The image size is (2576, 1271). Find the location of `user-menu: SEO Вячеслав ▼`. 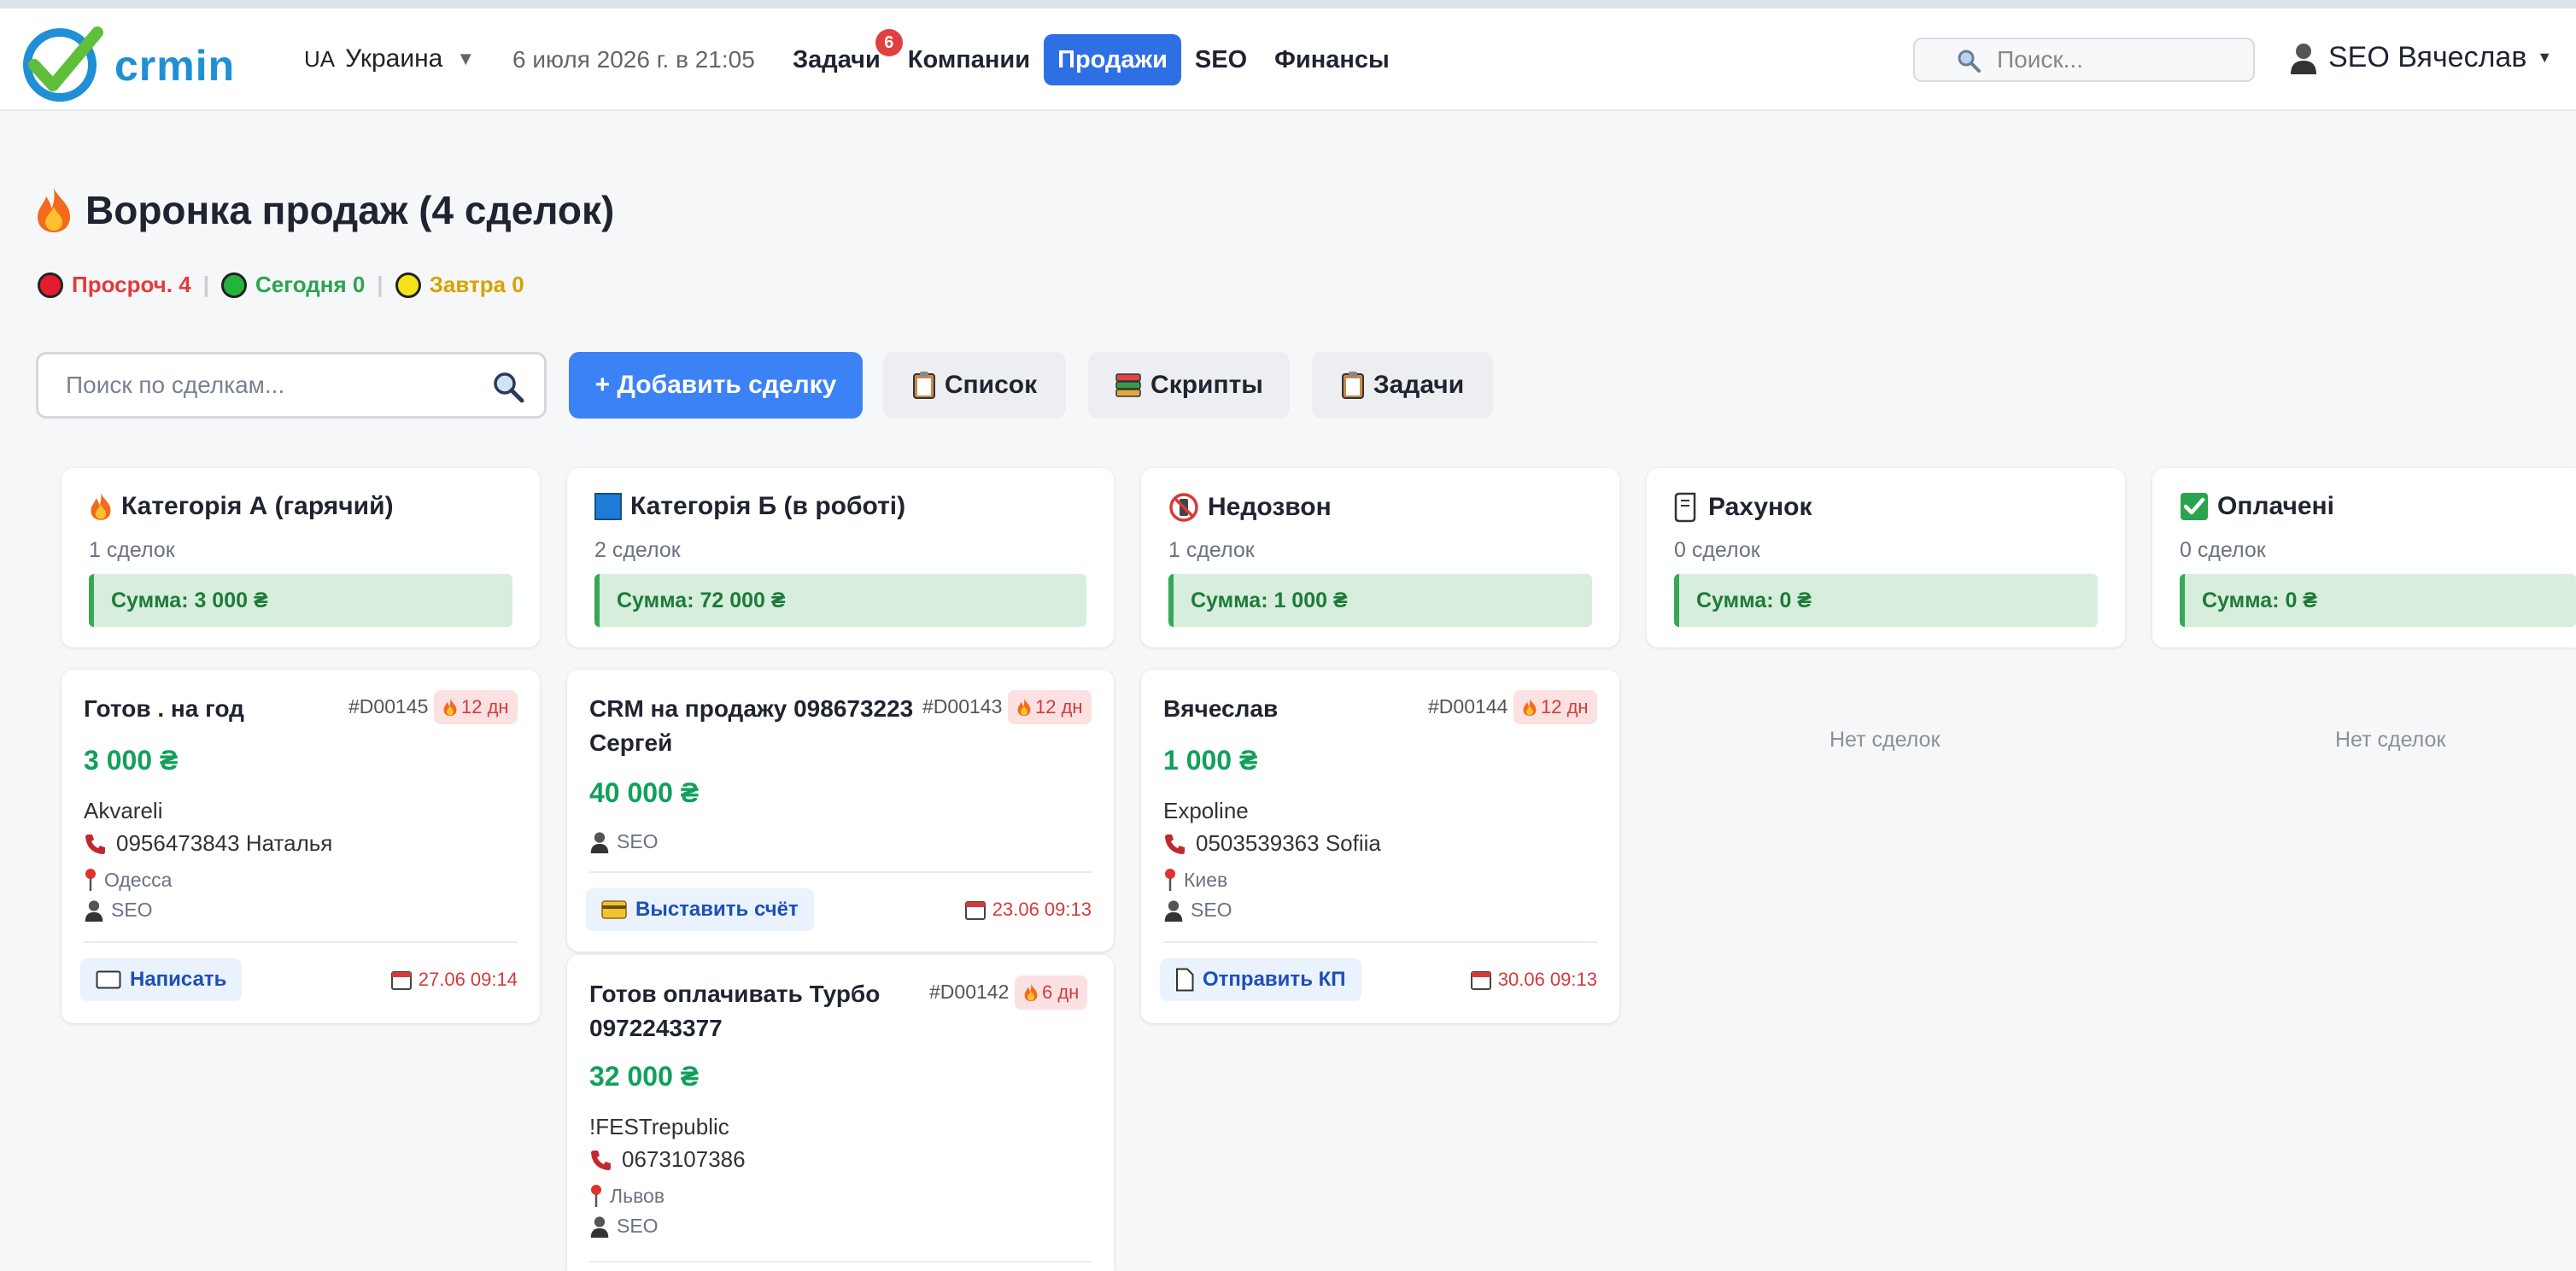

user-menu: SEO Вячеслав ▼ is located at coordinates (2420, 57).